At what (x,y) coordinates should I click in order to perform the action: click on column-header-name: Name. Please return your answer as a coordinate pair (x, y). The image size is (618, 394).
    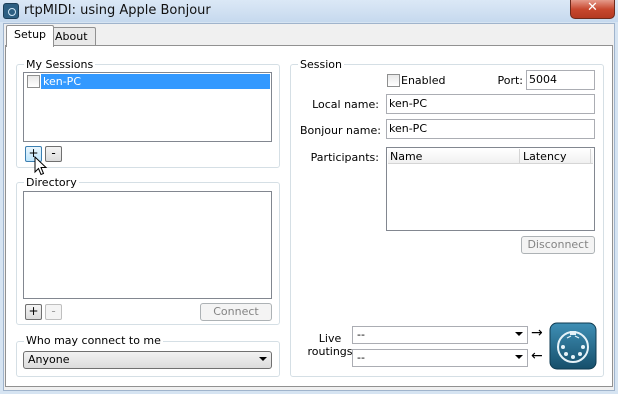
    Looking at the image, I should click on (454, 156).